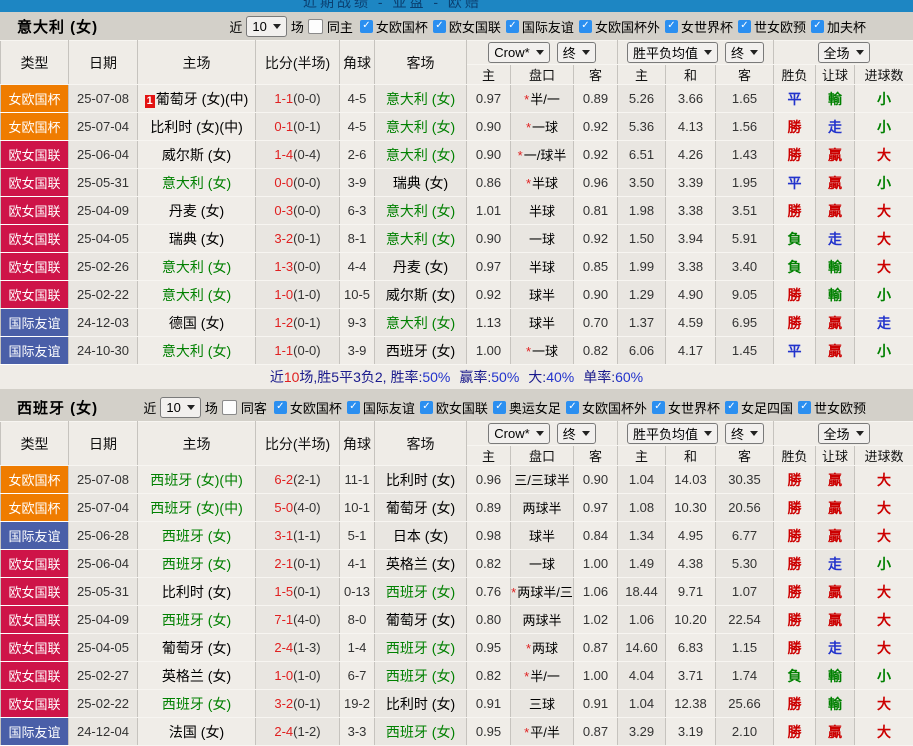 The image size is (913, 746). What do you see at coordinates (196, 183) in the screenshot?
I see `home-team-name: 意大利 (女)` at bounding box center [196, 183].